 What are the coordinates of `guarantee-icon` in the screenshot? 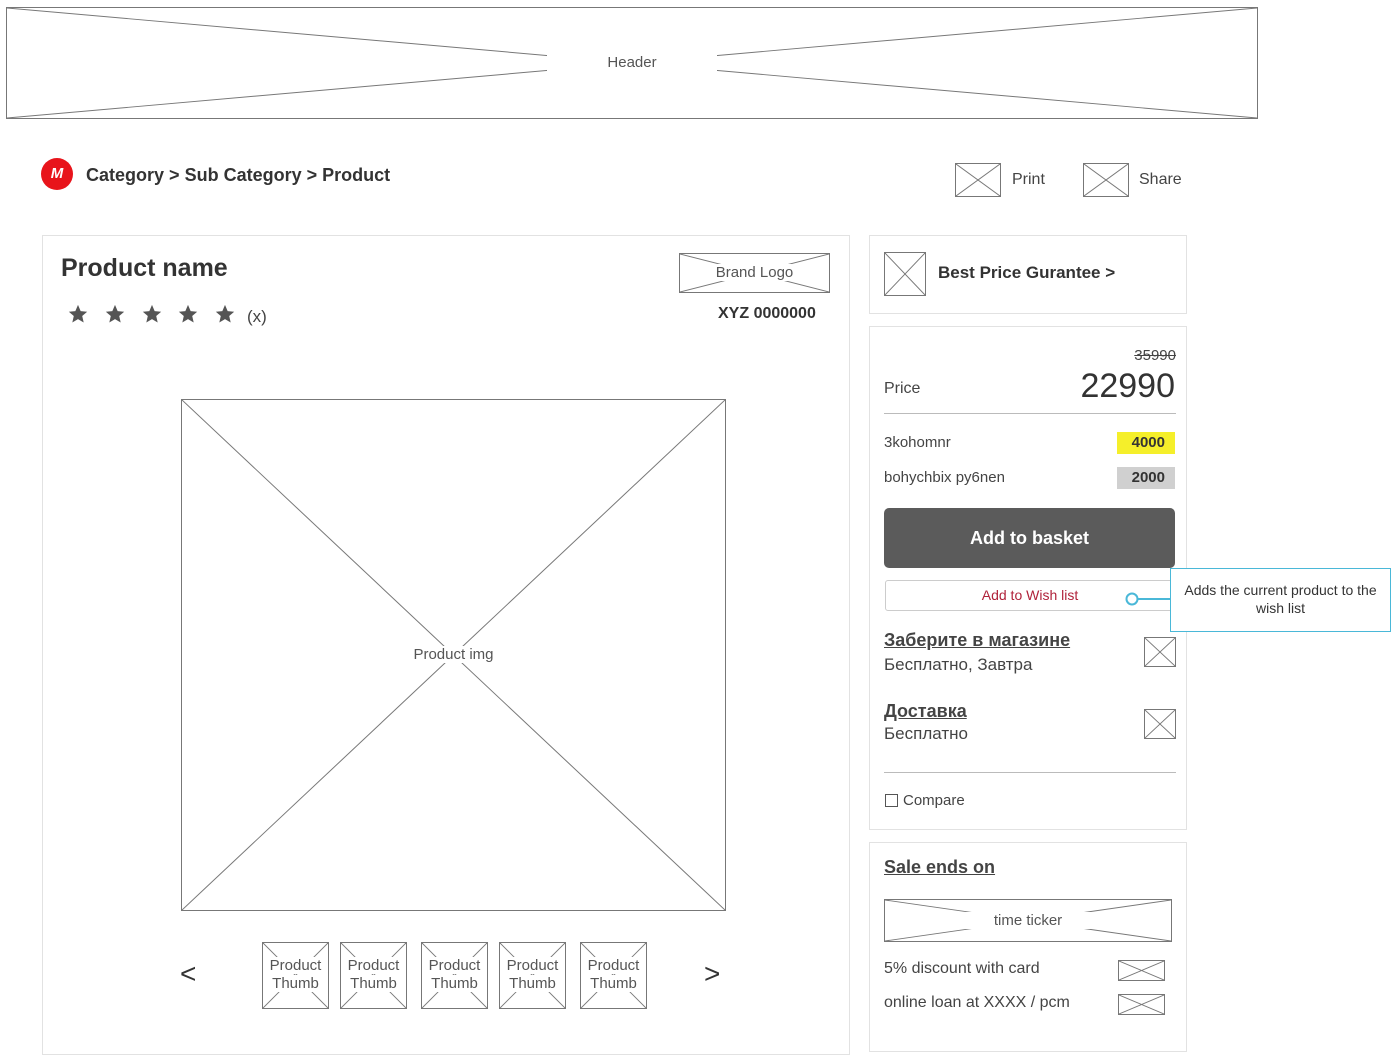 It's located at (905, 274).